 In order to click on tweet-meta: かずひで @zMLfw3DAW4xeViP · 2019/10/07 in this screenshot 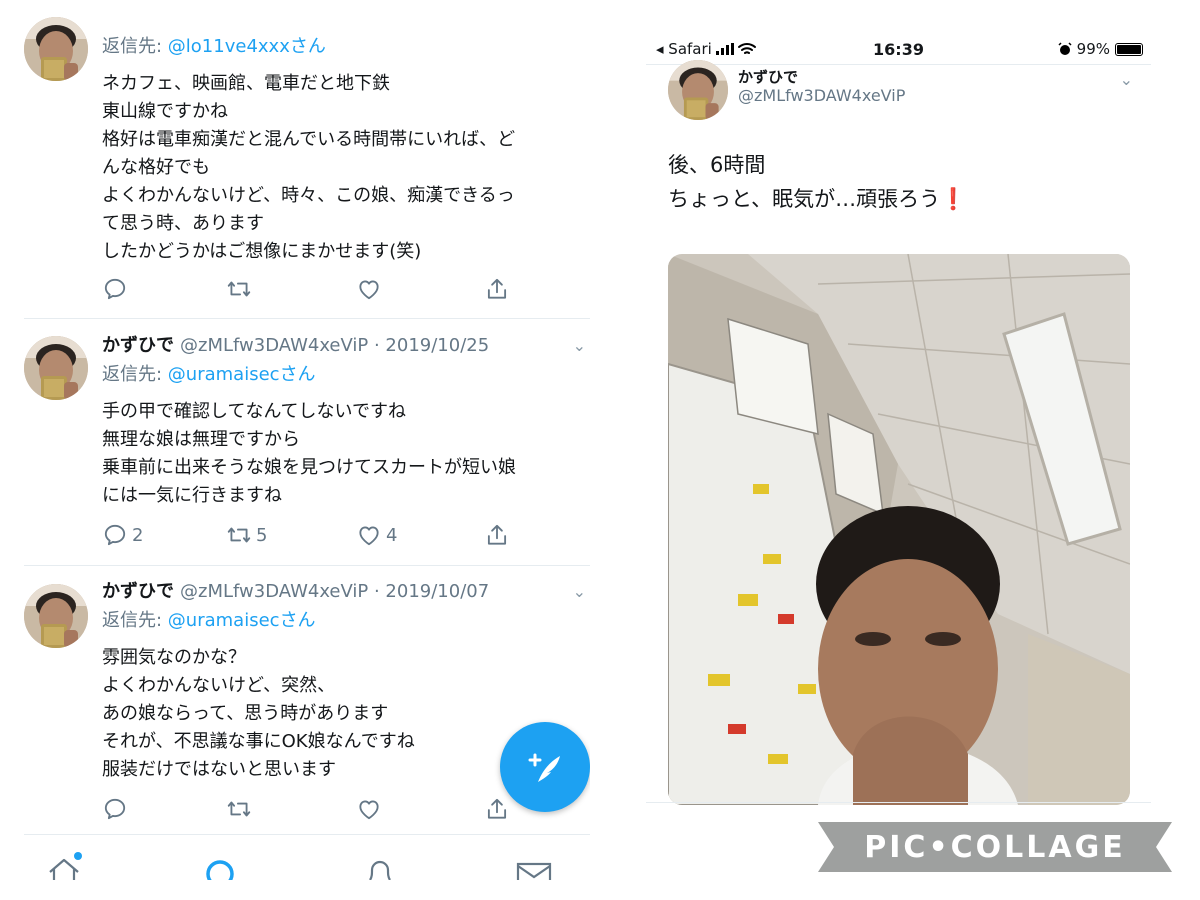, I will do `click(346, 592)`.